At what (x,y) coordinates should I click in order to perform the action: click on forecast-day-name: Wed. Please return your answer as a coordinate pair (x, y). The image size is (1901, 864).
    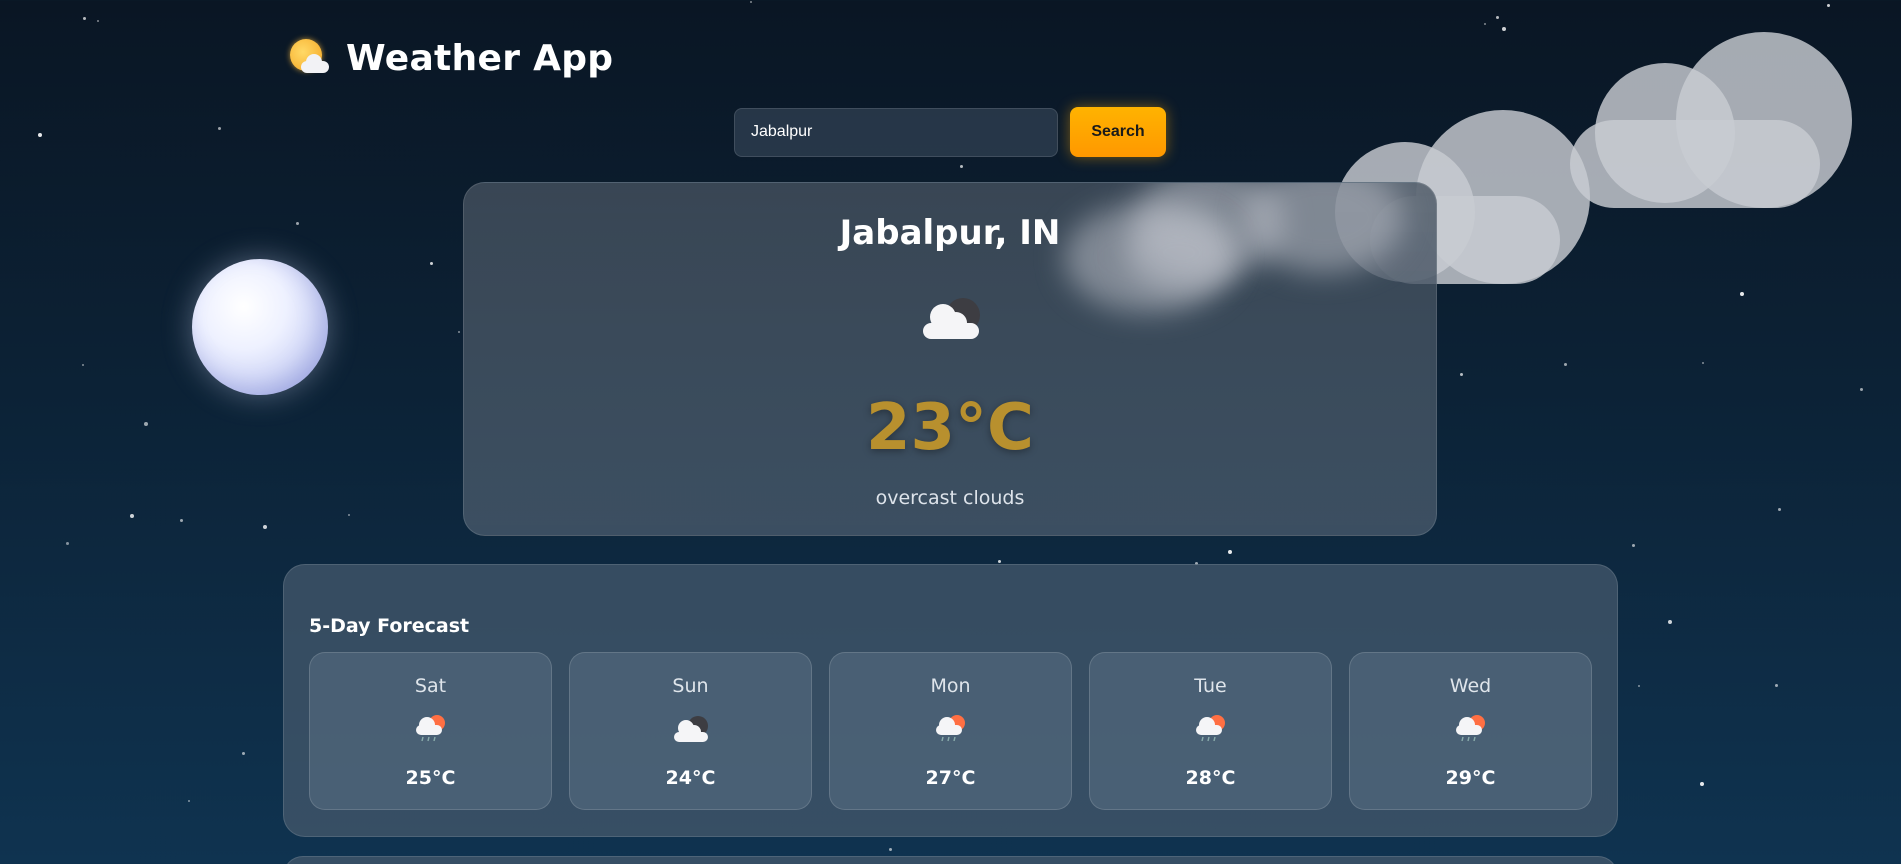
    Looking at the image, I should click on (1470, 686).